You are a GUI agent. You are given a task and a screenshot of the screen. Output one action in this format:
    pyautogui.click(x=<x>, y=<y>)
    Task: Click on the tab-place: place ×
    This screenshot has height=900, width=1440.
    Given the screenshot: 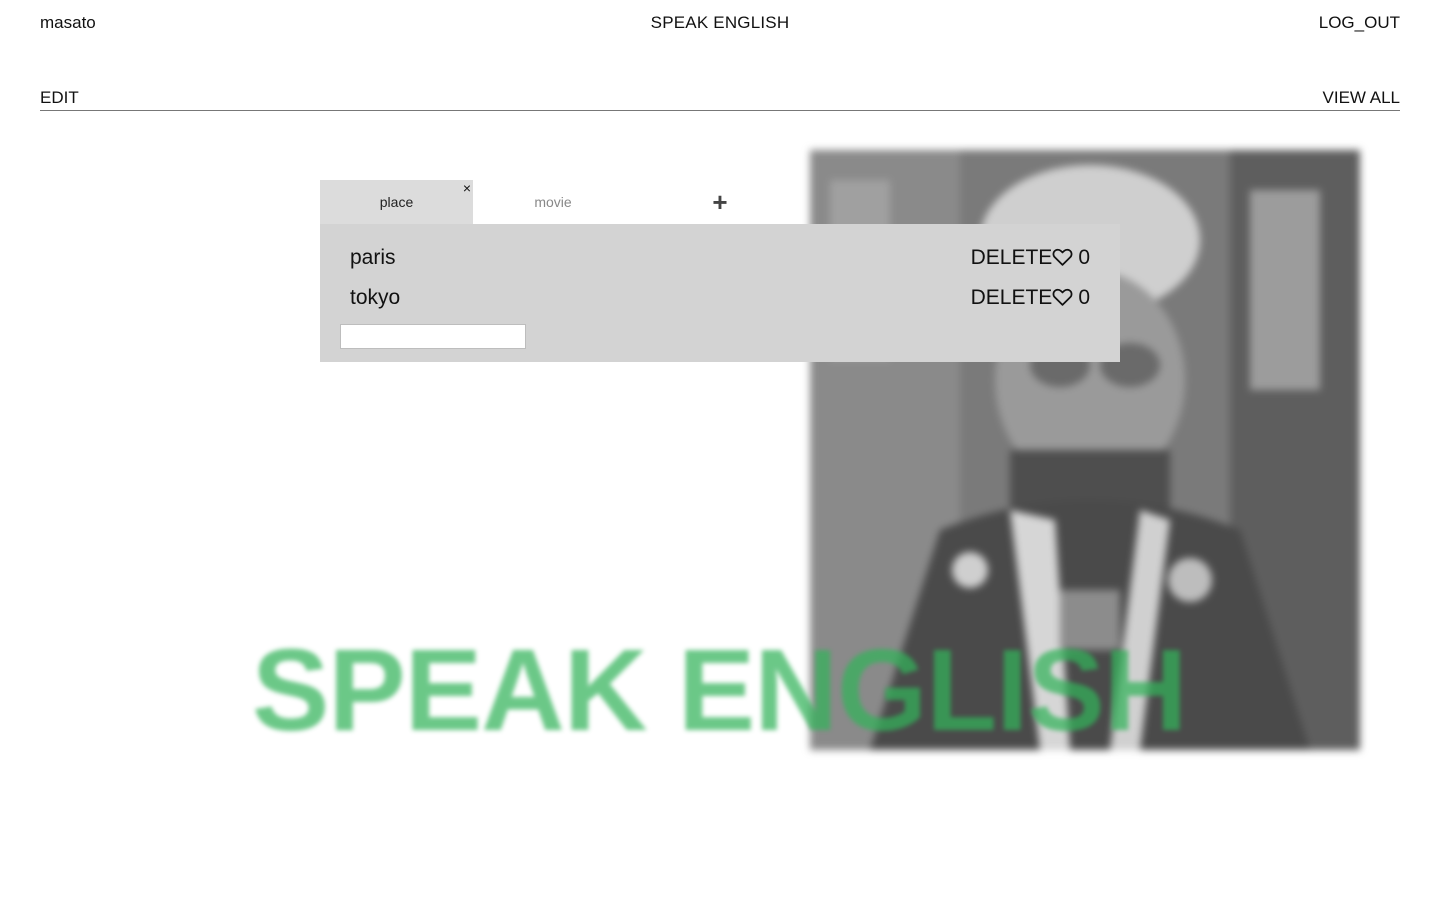 What is the action you would take?
    pyautogui.click(x=396, y=202)
    